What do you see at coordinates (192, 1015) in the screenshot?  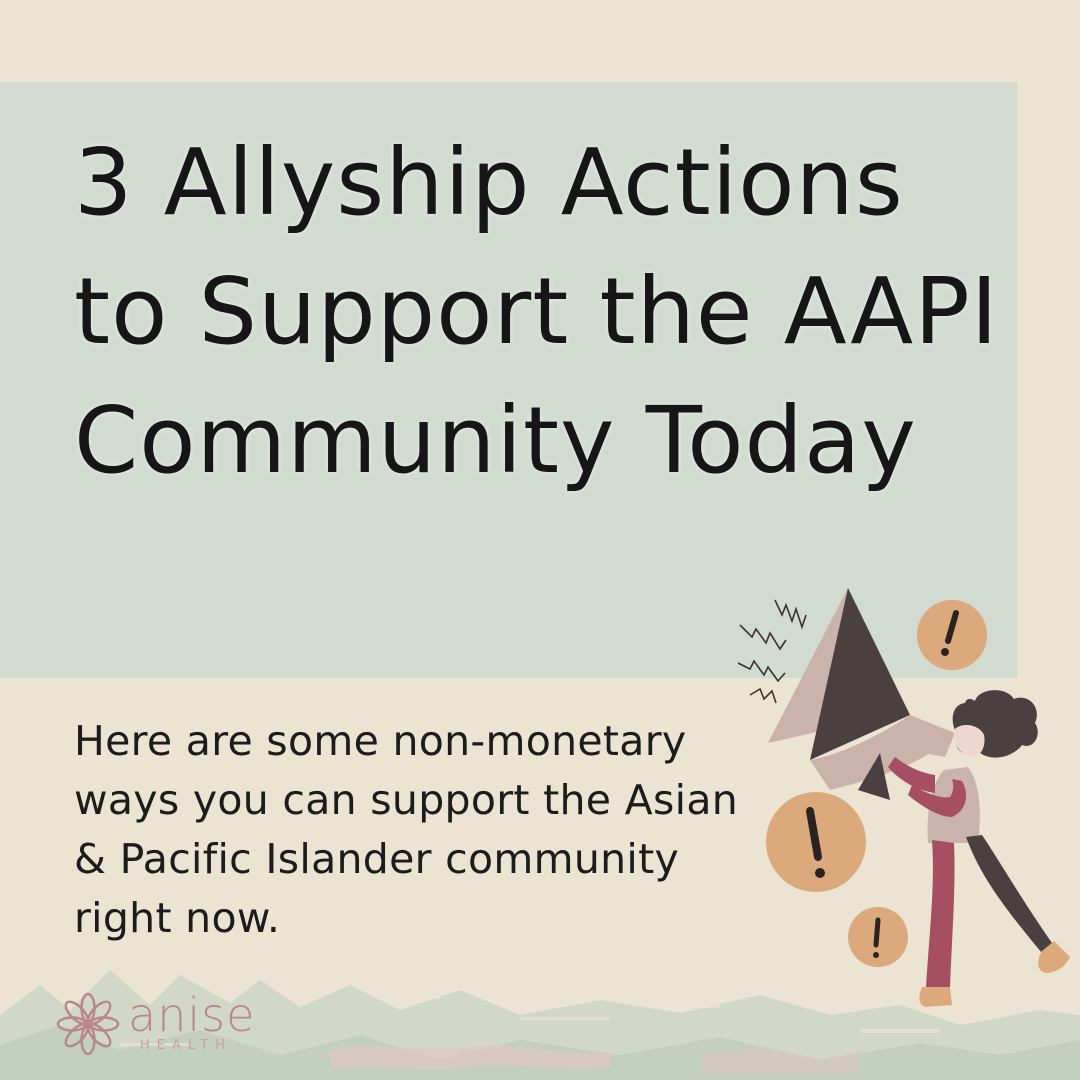 I see `logo-wordmark: anise` at bounding box center [192, 1015].